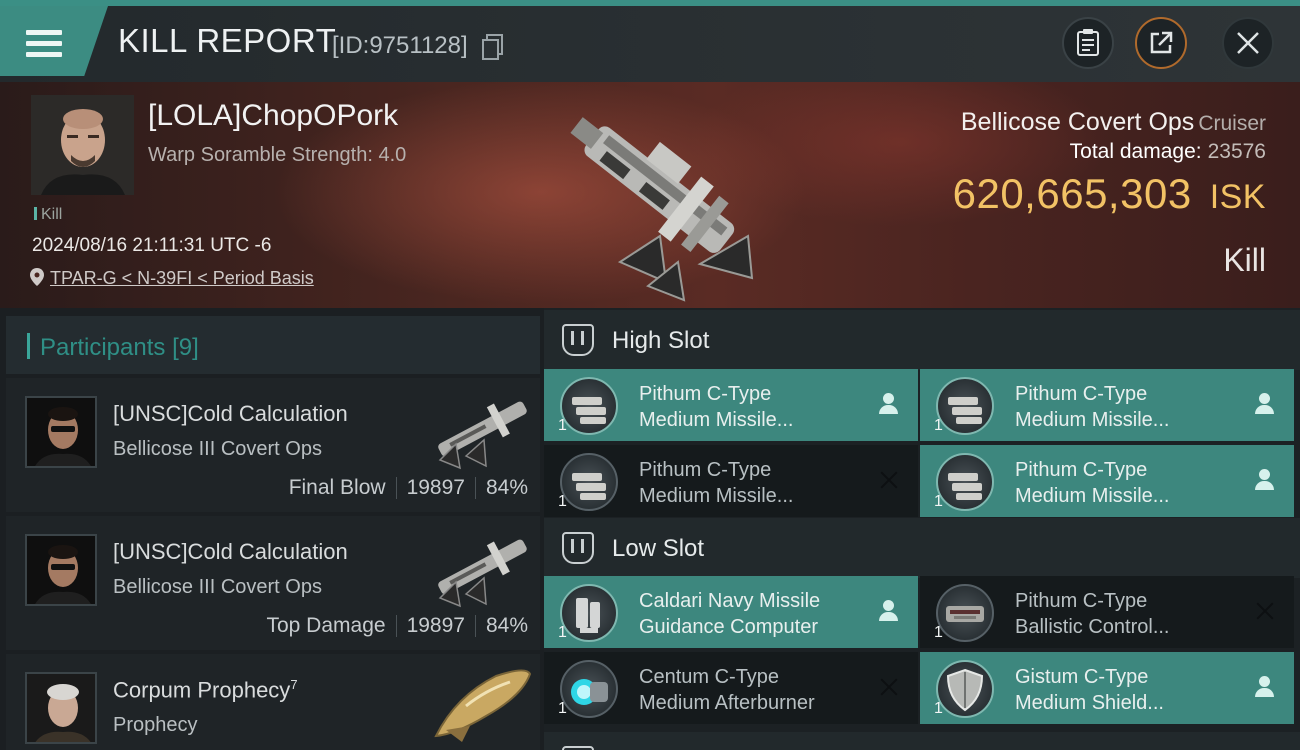 The height and width of the screenshot is (750, 1300). Describe the element at coordinates (1236, 151) in the screenshot. I see `total-damage-value: 23576` at that location.